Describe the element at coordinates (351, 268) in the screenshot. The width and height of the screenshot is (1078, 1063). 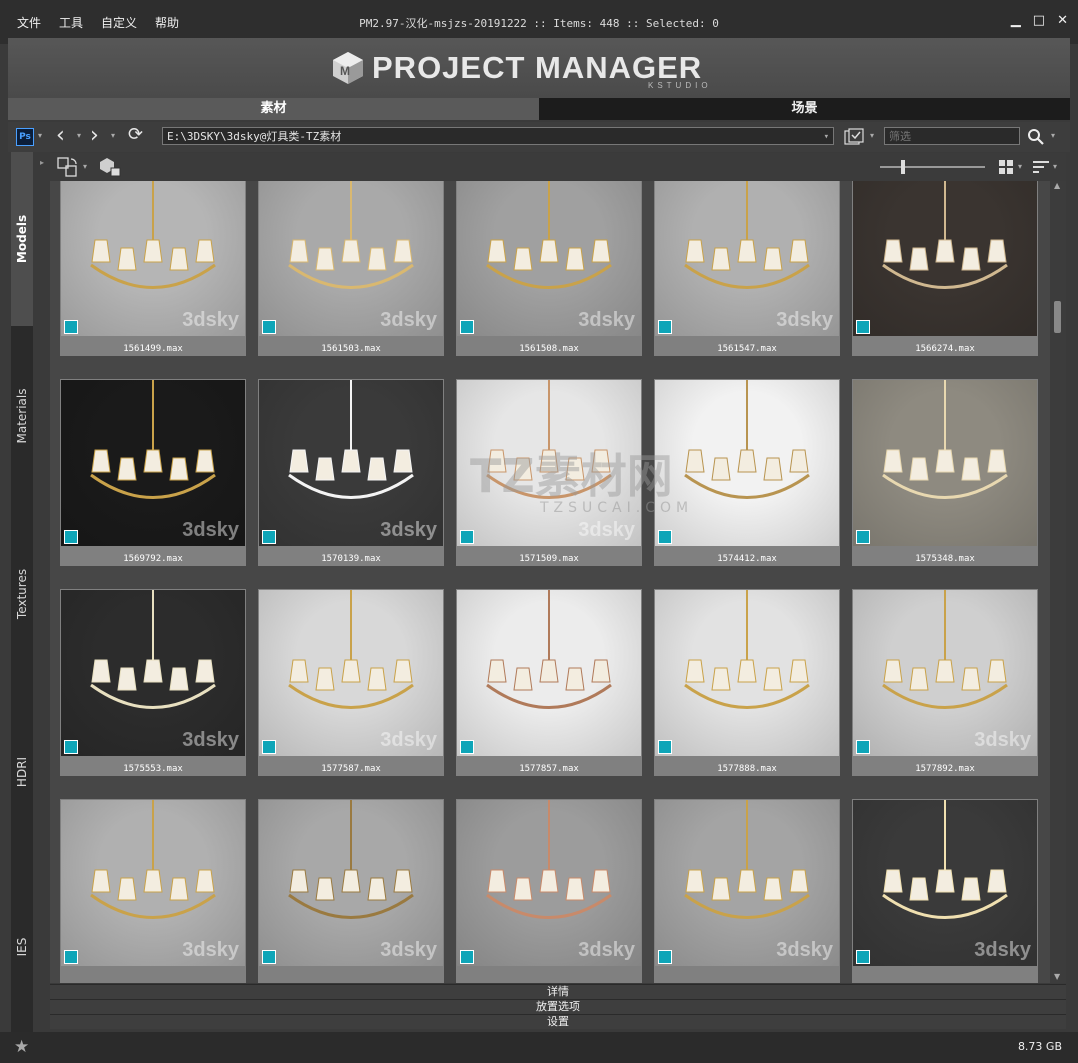
I see `asset-card: 3dsky 1561503.max` at that location.